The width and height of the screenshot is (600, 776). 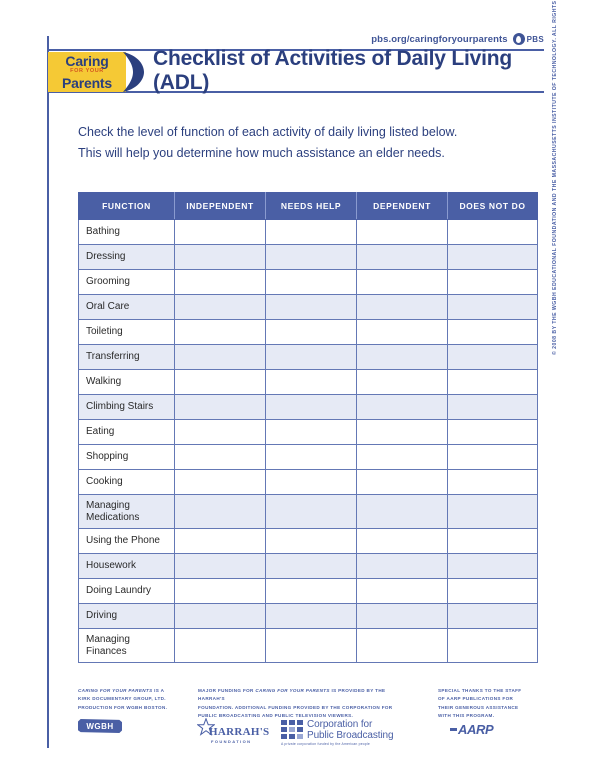 What do you see at coordinates (126, 511) in the screenshot?
I see `function-cell: Managing Medications` at bounding box center [126, 511].